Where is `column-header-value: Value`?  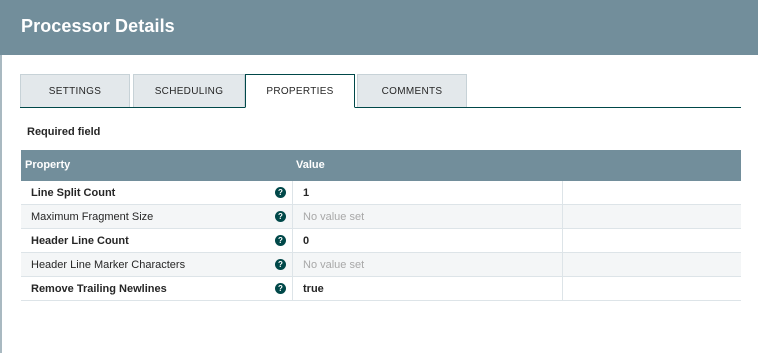 column-header-value: Value is located at coordinates (310, 165).